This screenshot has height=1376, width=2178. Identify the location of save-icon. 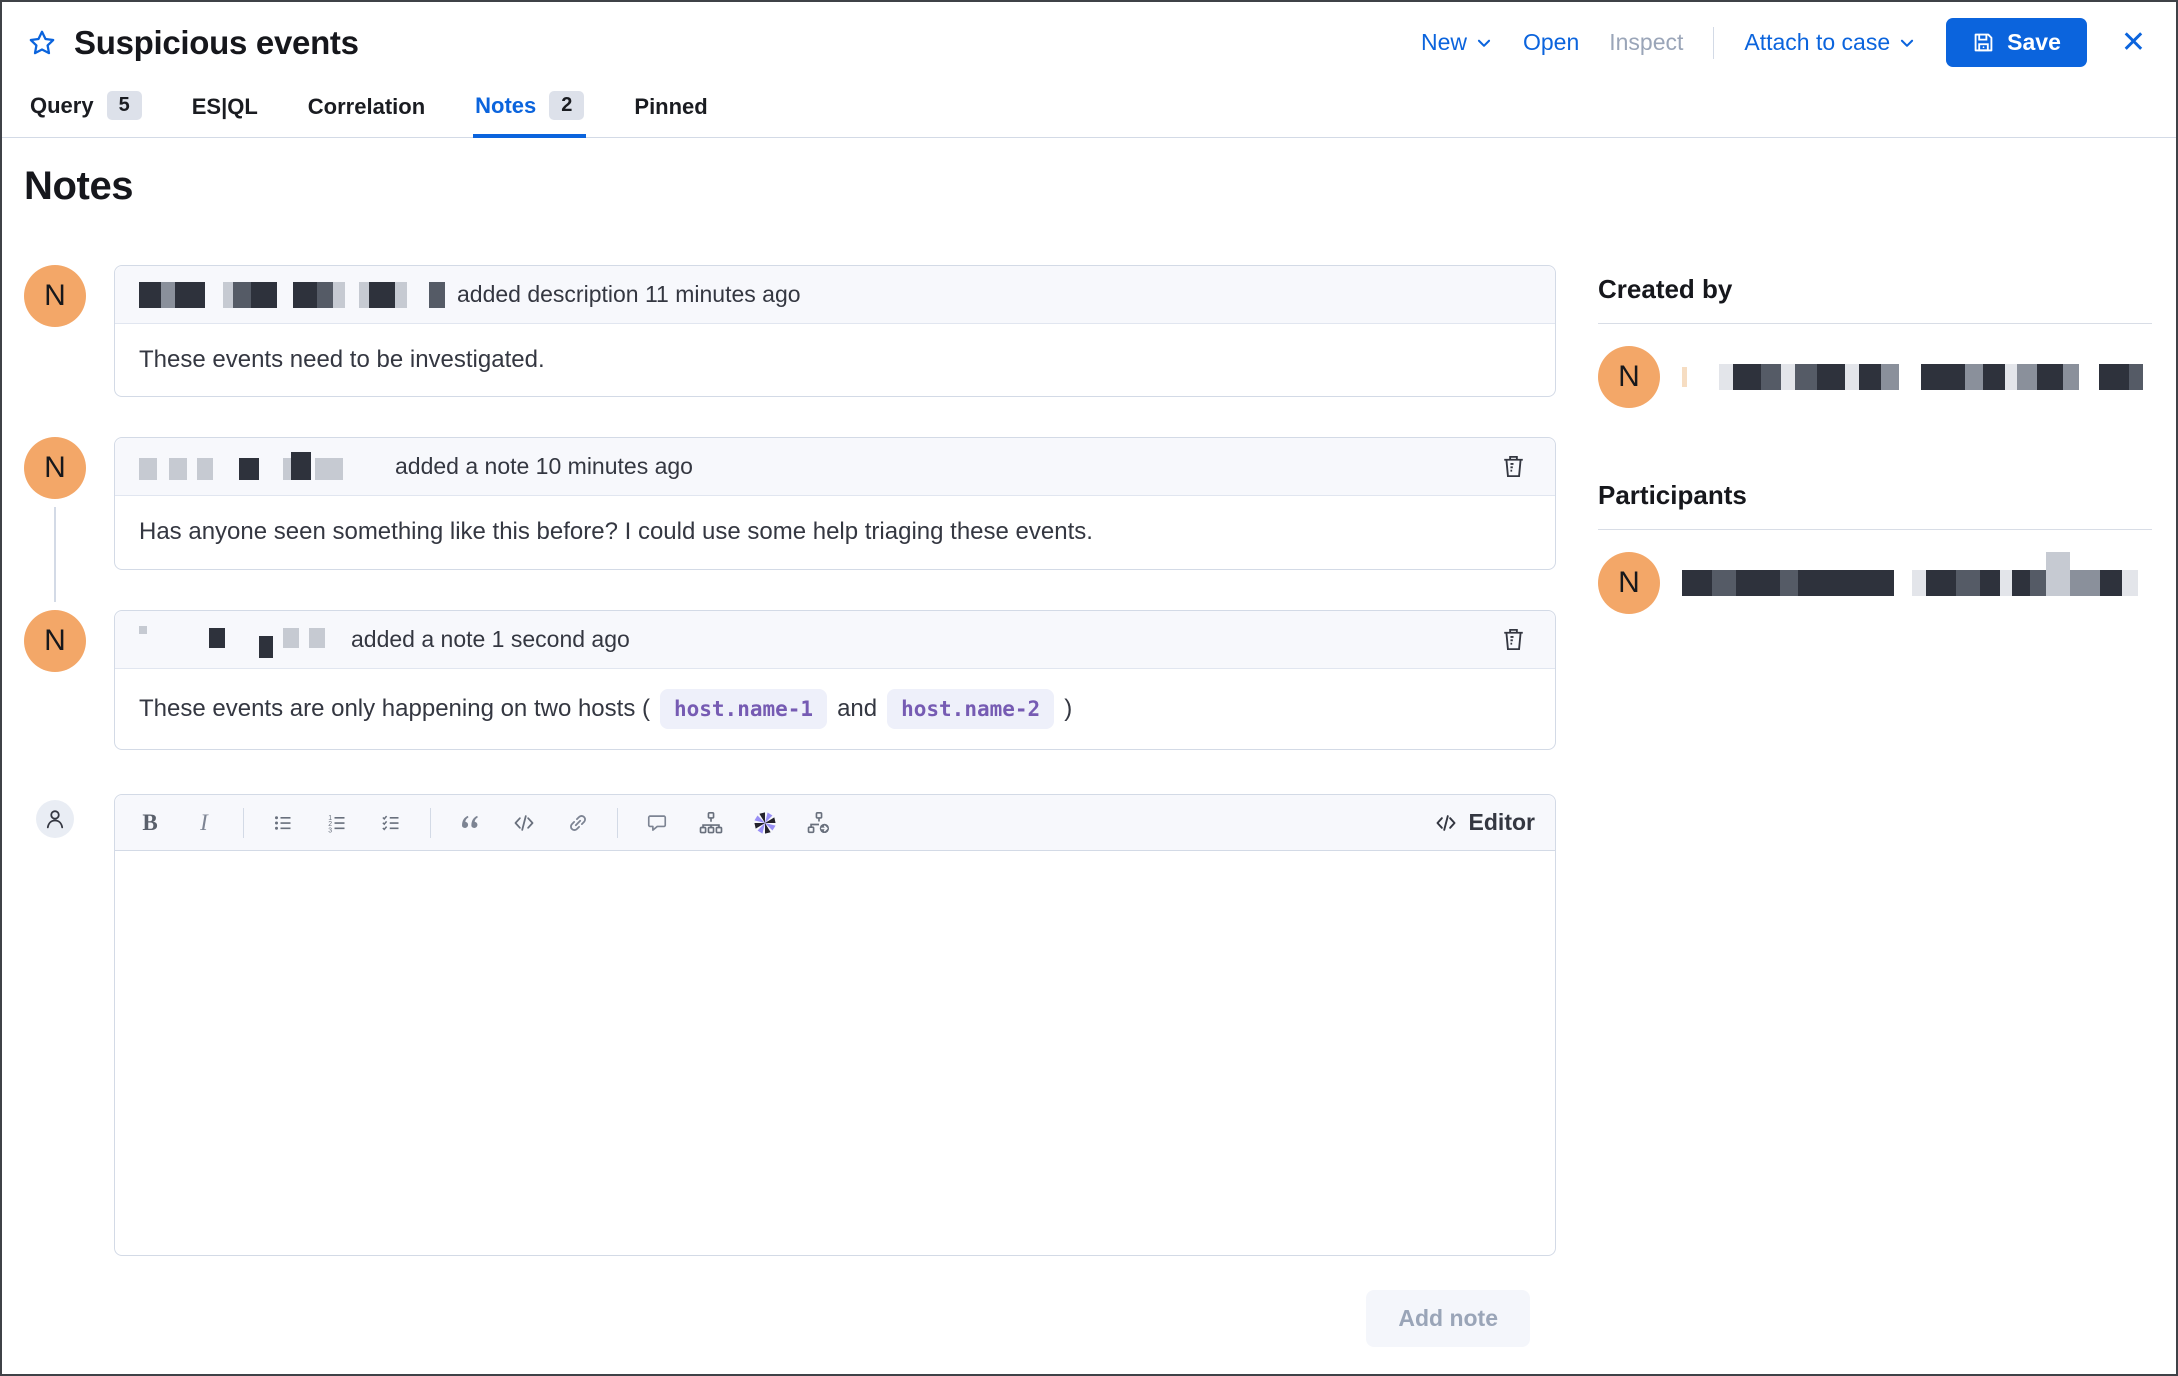
(1983, 42).